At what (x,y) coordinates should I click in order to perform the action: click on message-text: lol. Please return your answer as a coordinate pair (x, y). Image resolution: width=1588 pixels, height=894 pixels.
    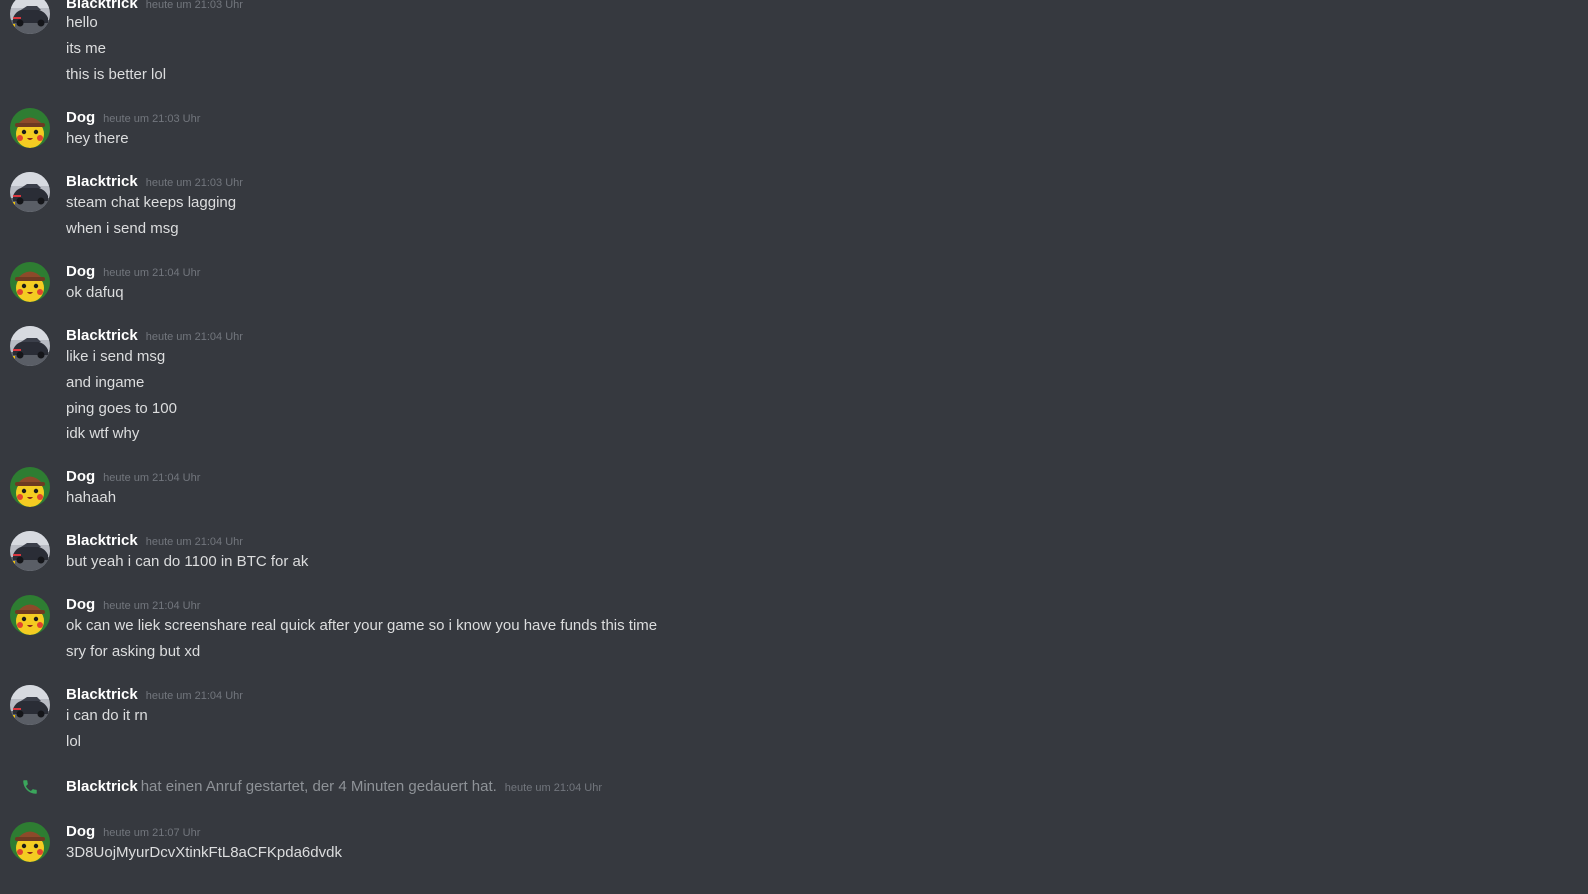
    Looking at the image, I should click on (74, 741).